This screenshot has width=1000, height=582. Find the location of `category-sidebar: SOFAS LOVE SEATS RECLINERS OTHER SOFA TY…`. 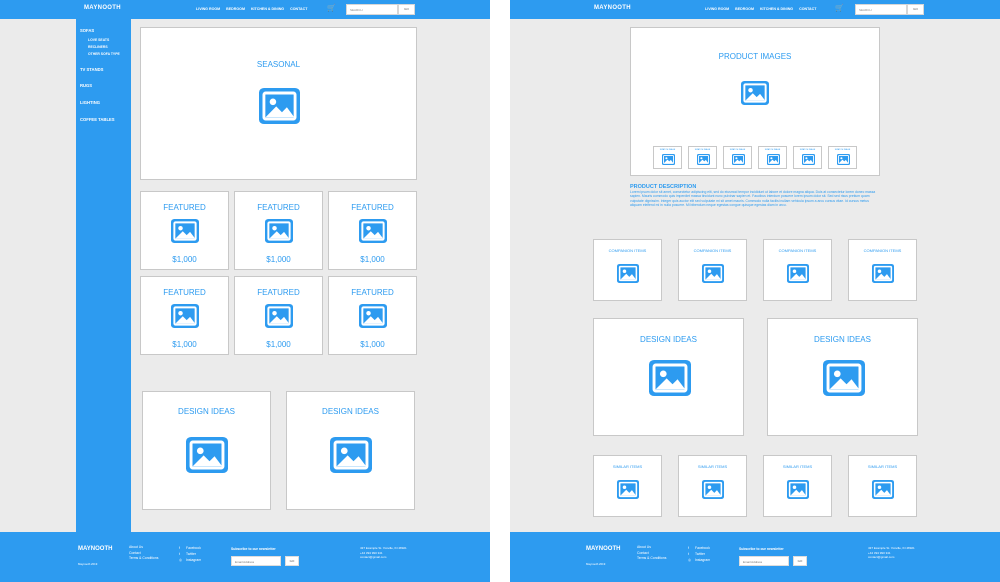

category-sidebar: SOFAS LOVE SEATS RECLINERS OTHER SOFA TY… is located at coordinates (103, 275).